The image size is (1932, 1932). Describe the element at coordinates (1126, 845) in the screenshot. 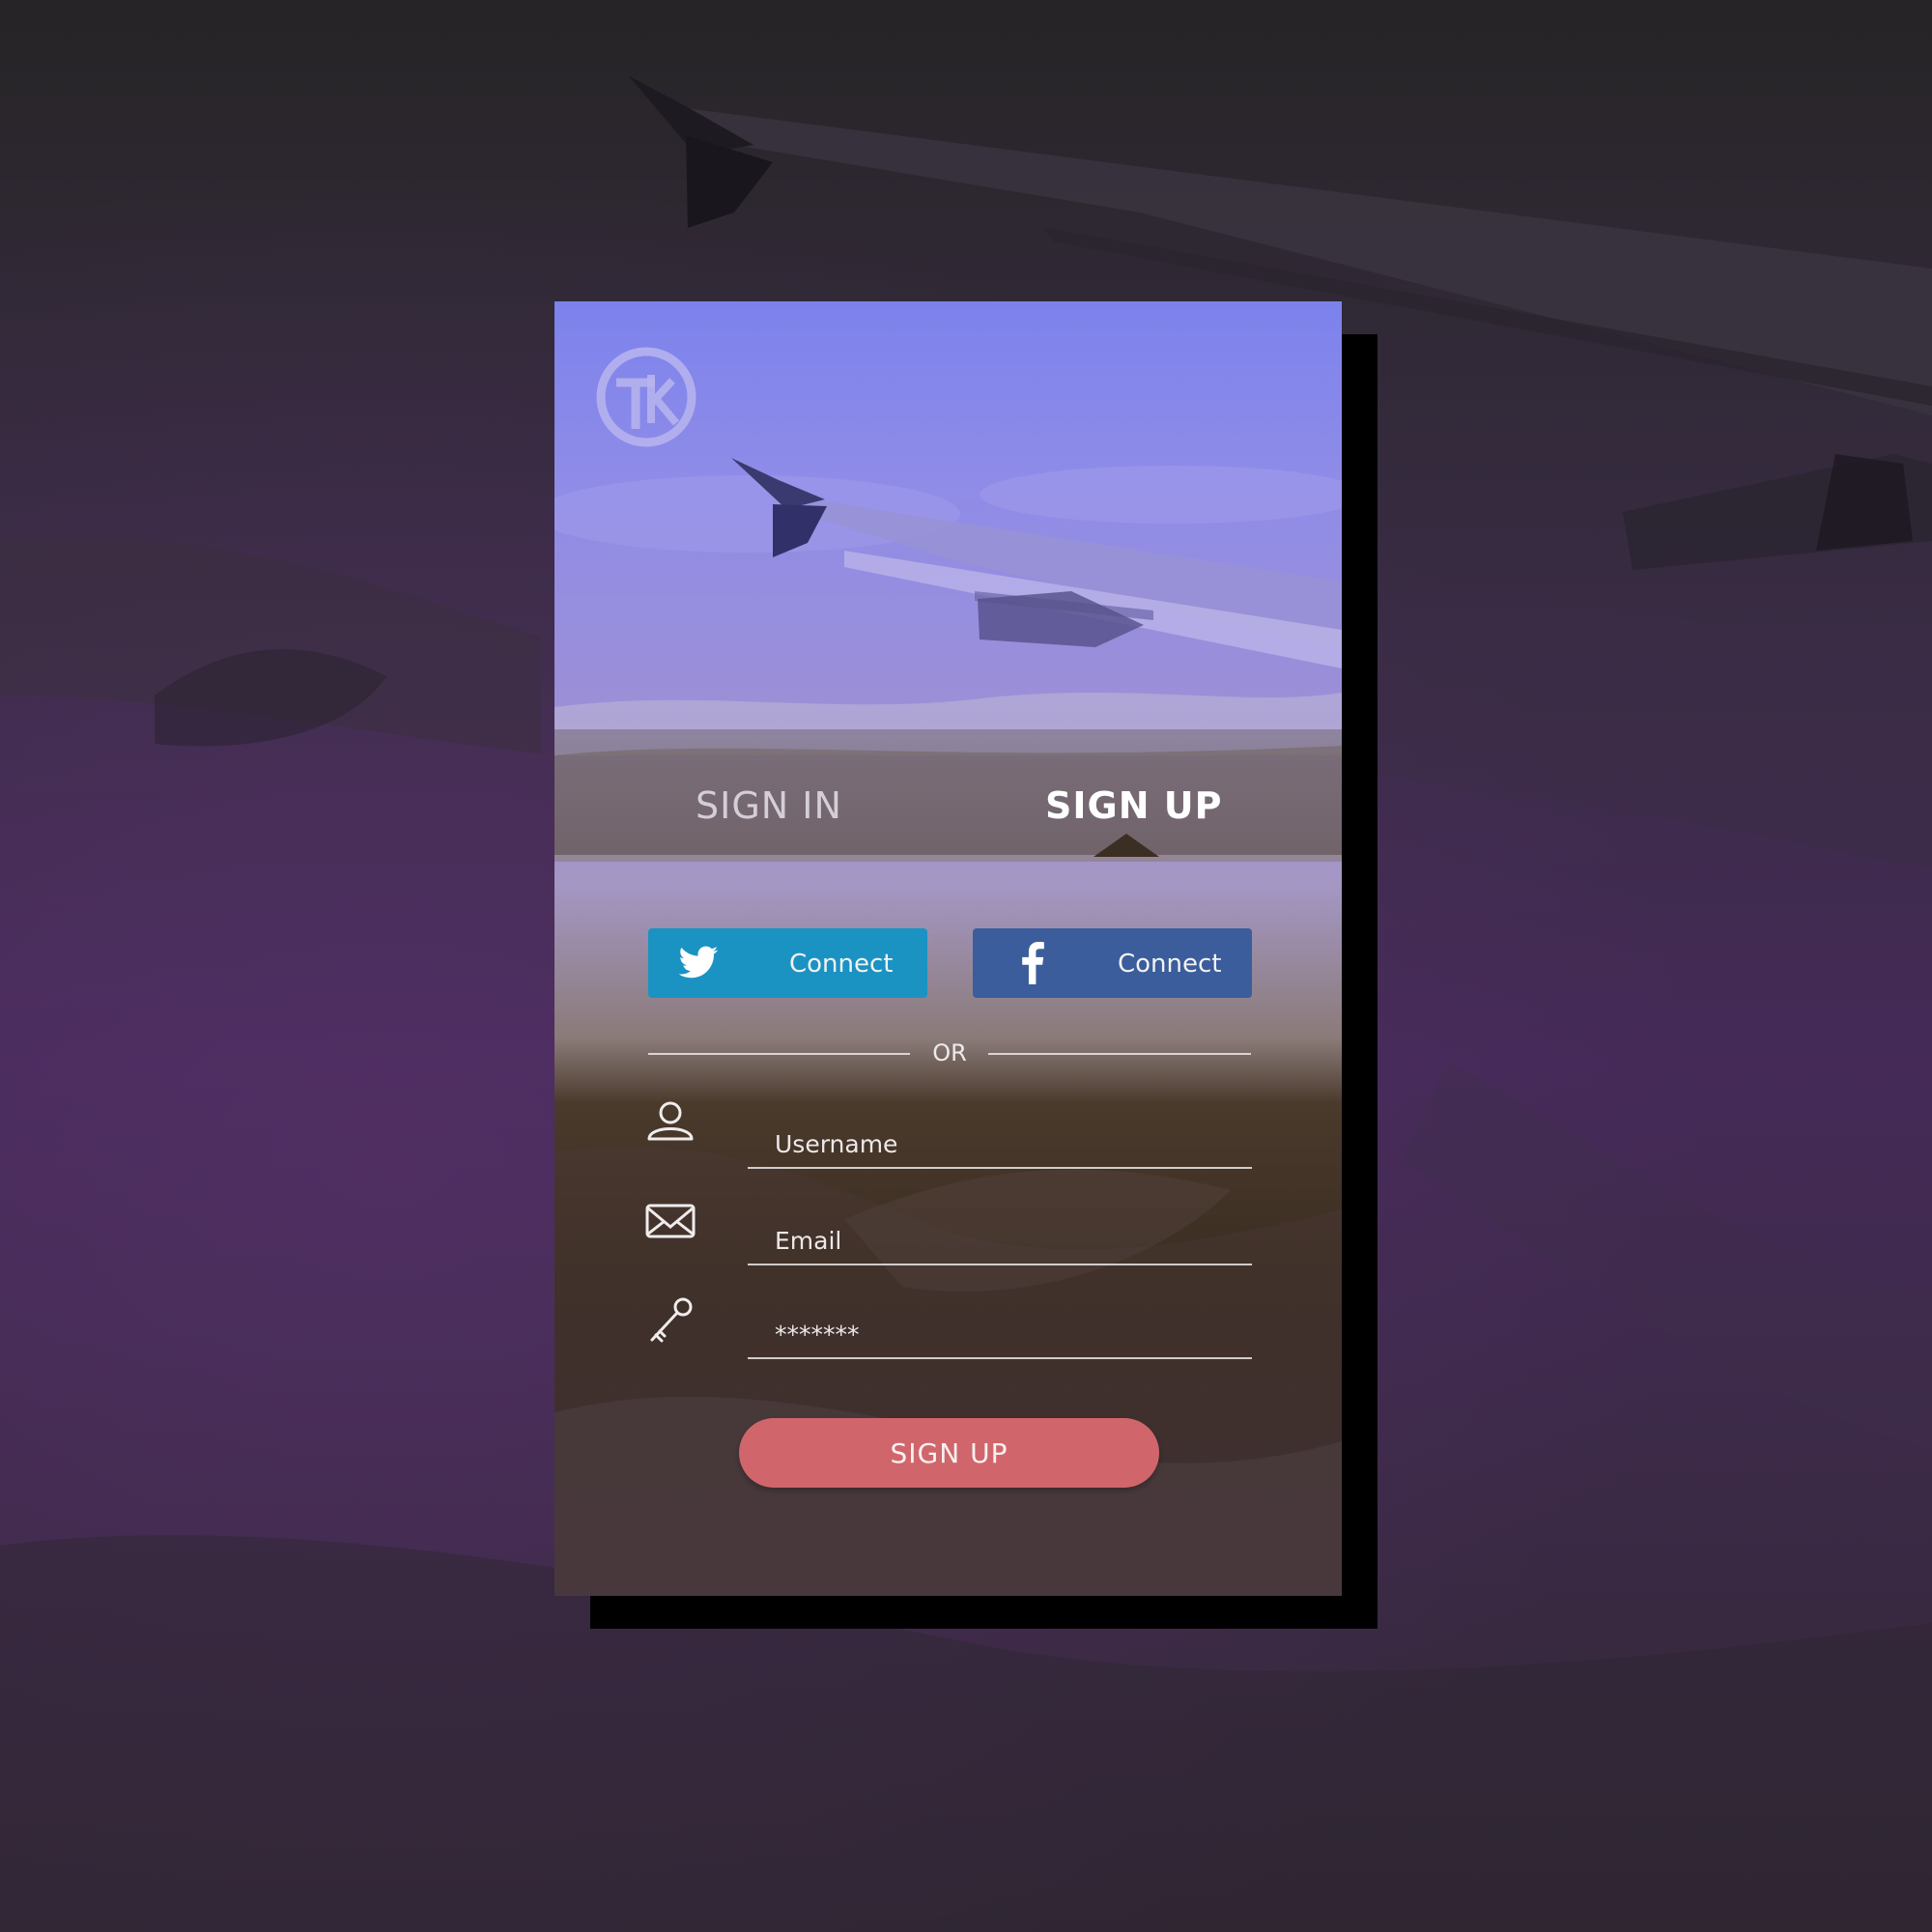

I see `active-tab-indicator` at that location.